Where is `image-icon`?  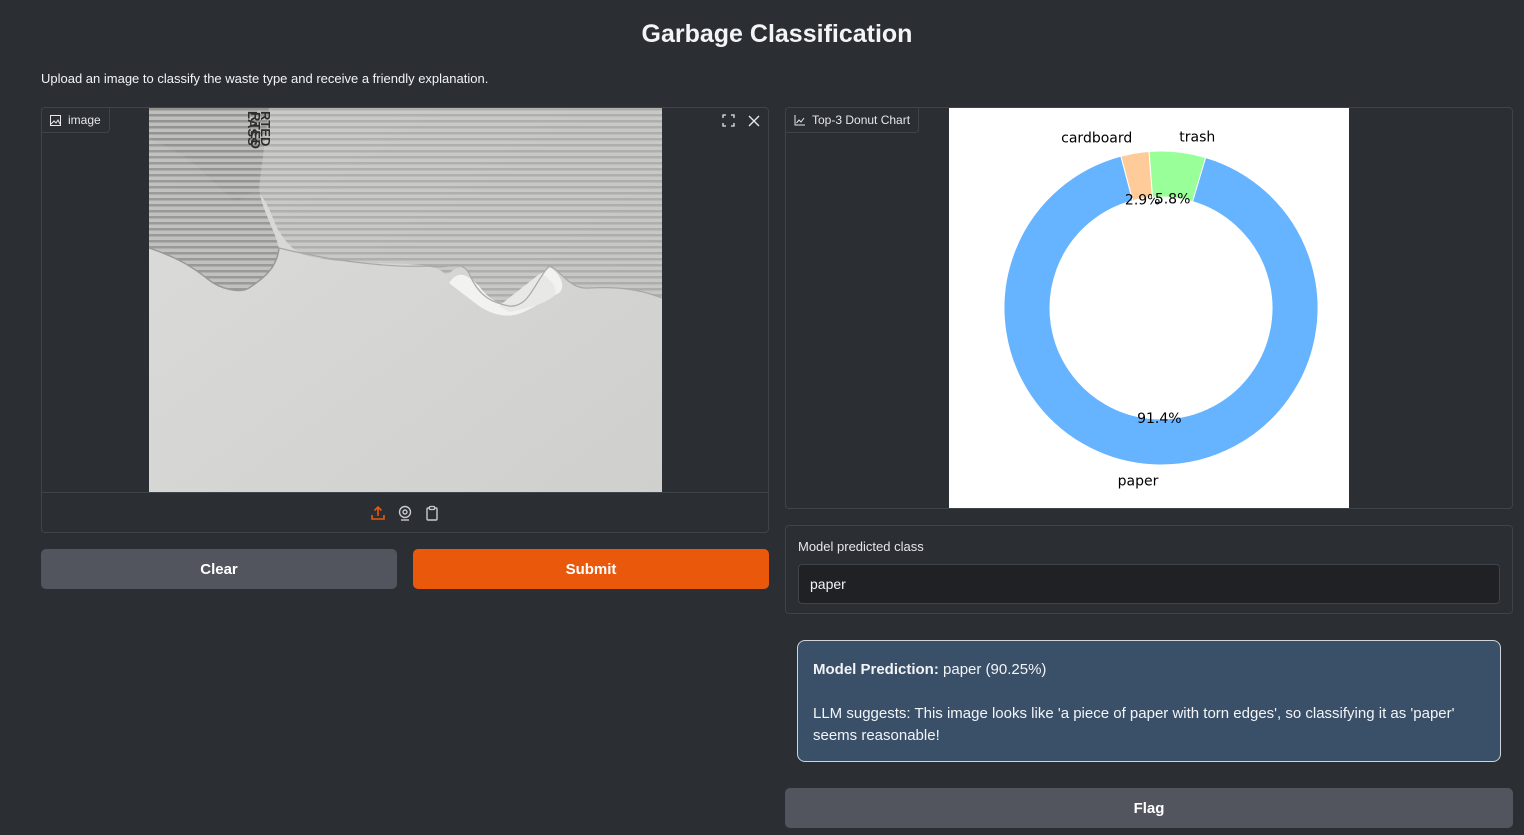
image-icon is located at coordinates (55, 120).